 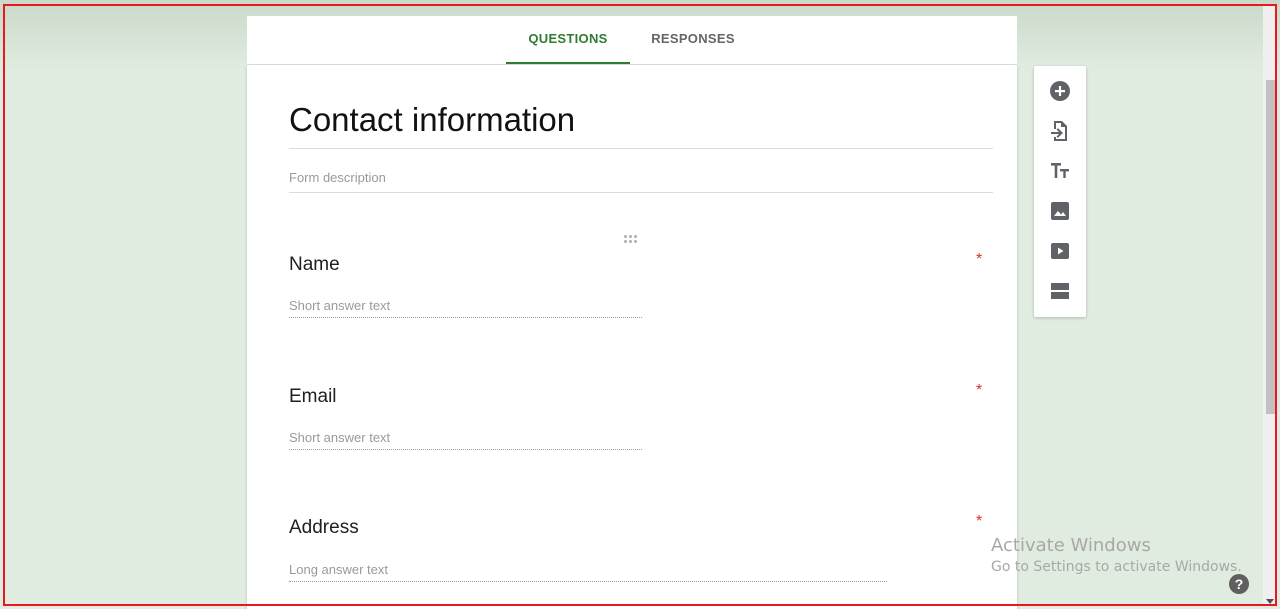 What do you see at coordinates (1270, 247) in the screenshot?
I see `scrollbar-thumb` at bounding box center [1270, 247].